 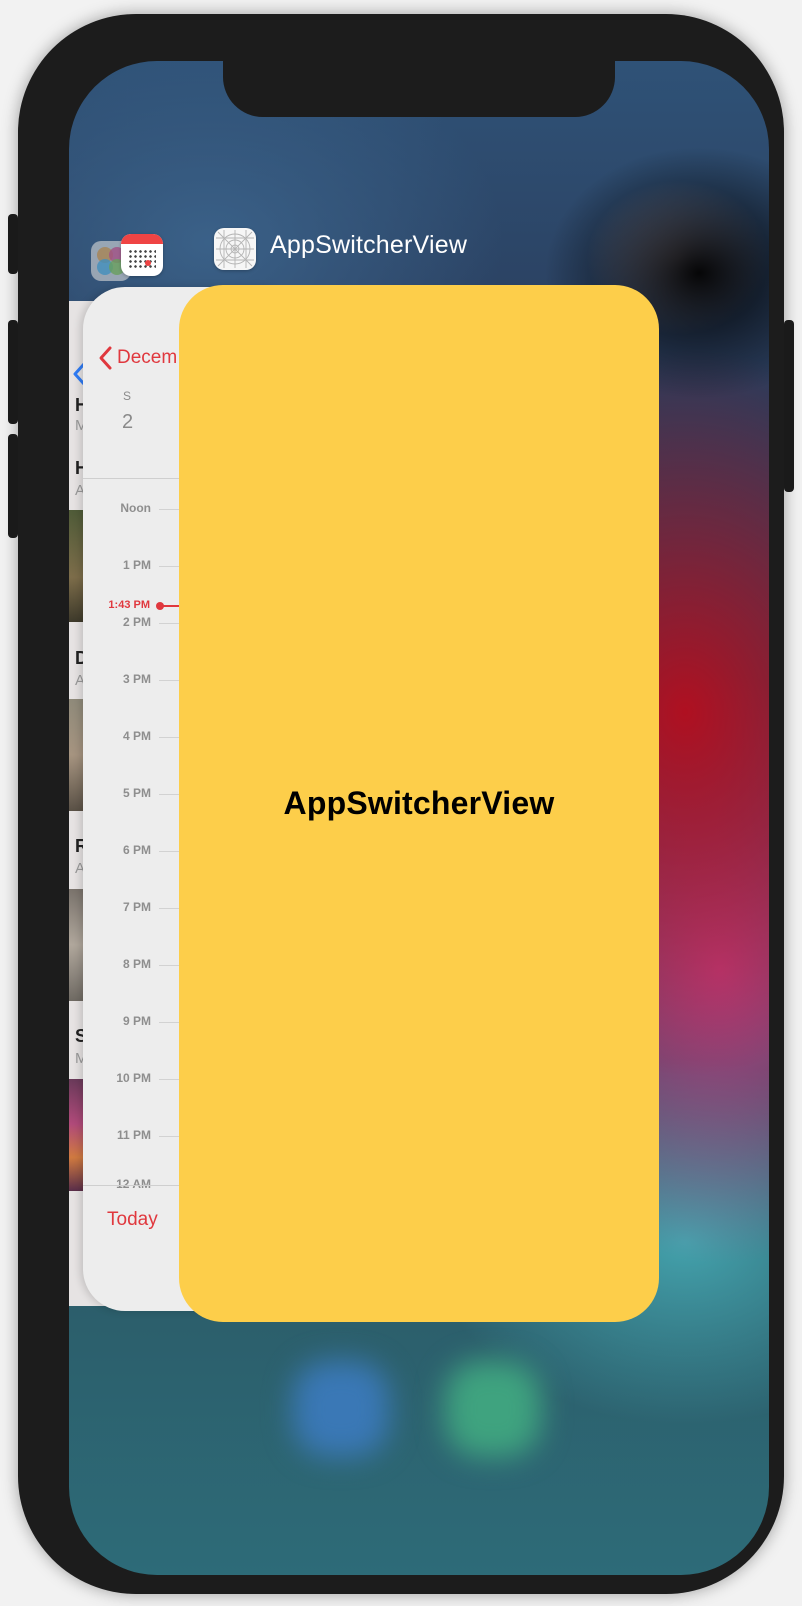 I want to click on today-button: Today, so click(x=132, y=1219).